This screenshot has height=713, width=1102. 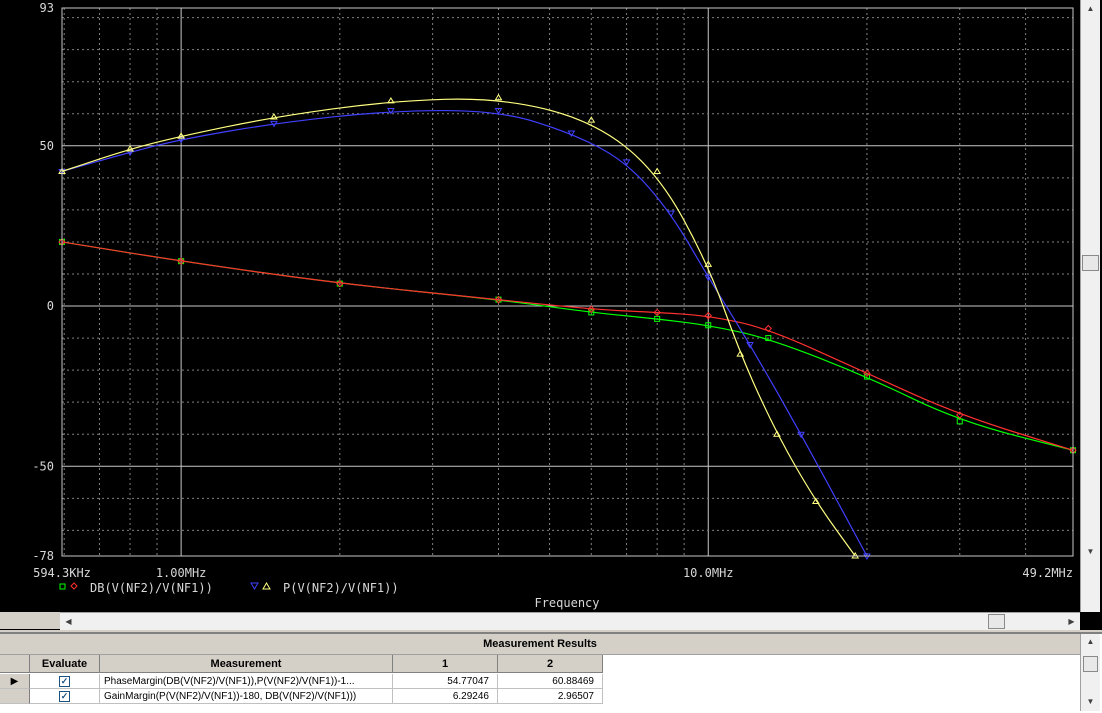 I want to click on measurement-vertical-scrollbar: ▲ ▼, so click(x=1090, y=672).